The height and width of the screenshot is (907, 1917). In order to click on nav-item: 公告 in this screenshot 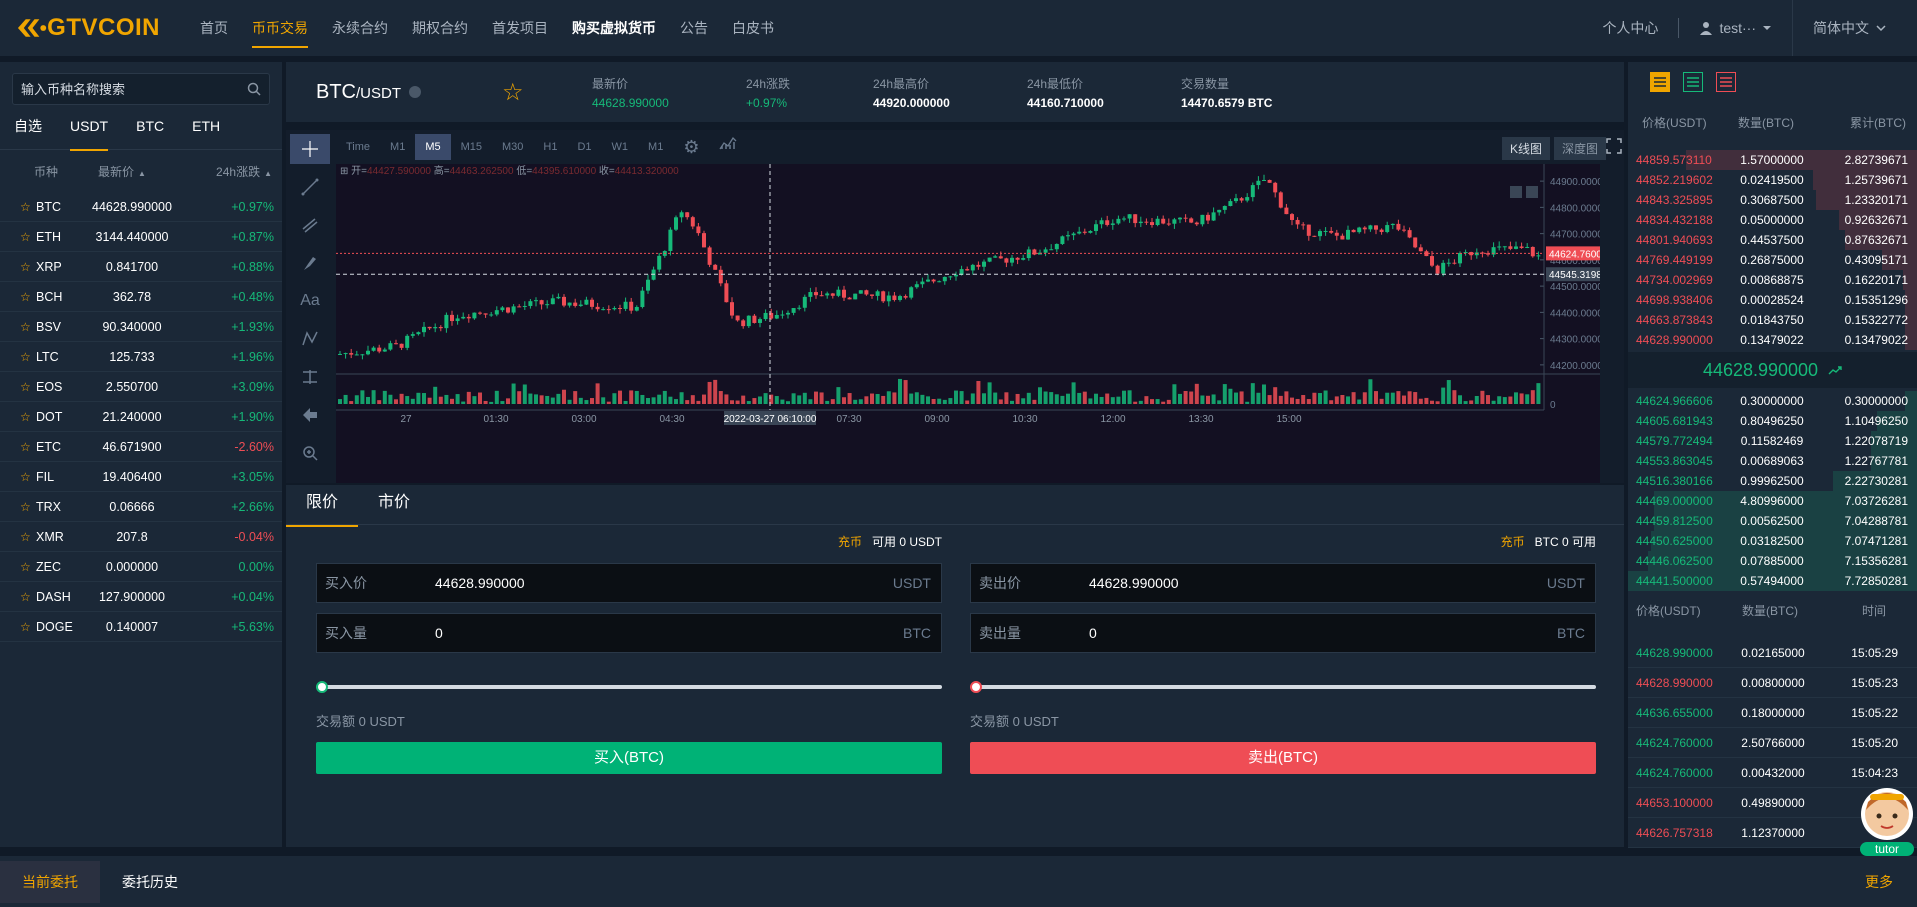, I will do `click(694, 28)`.